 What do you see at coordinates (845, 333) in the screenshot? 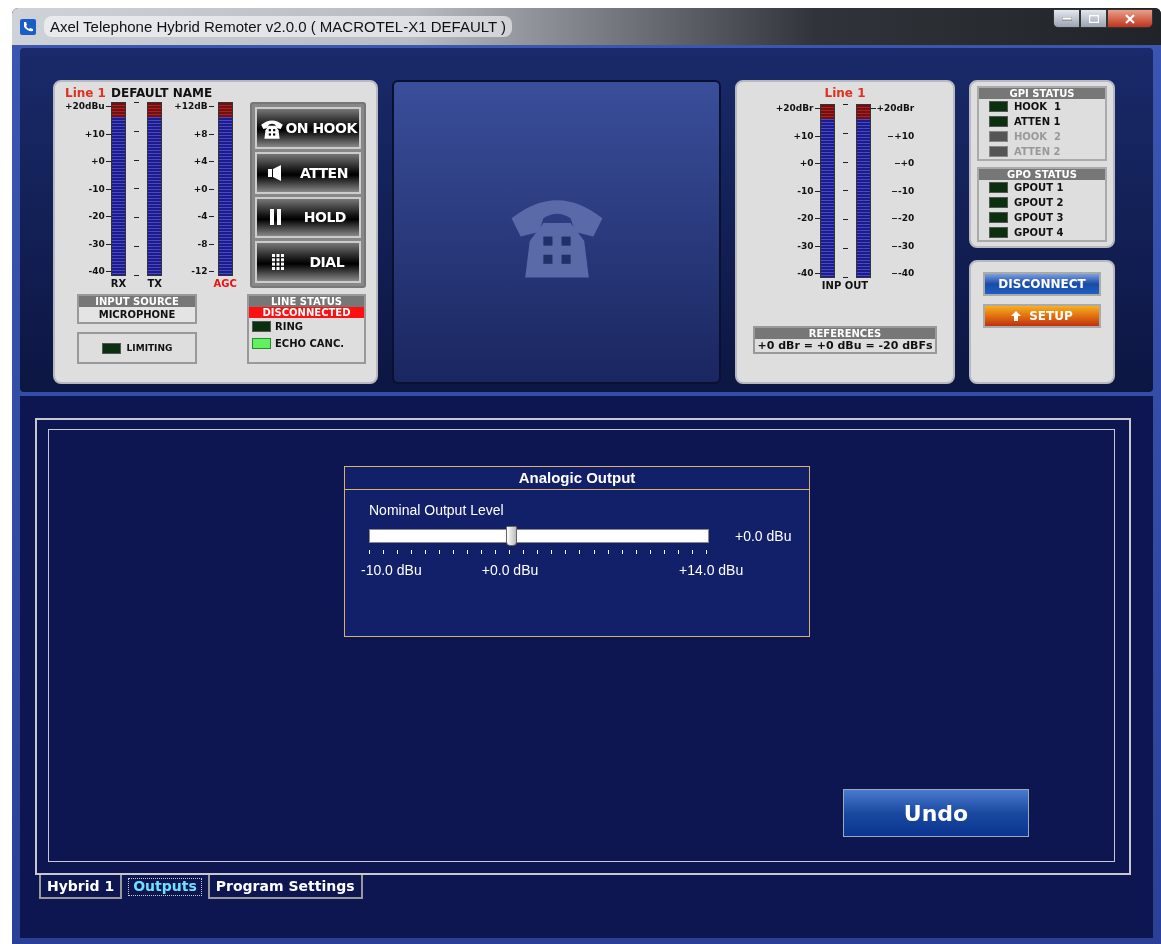
I see `box-heading: REFERENCES` at bounding box center [845, 333].